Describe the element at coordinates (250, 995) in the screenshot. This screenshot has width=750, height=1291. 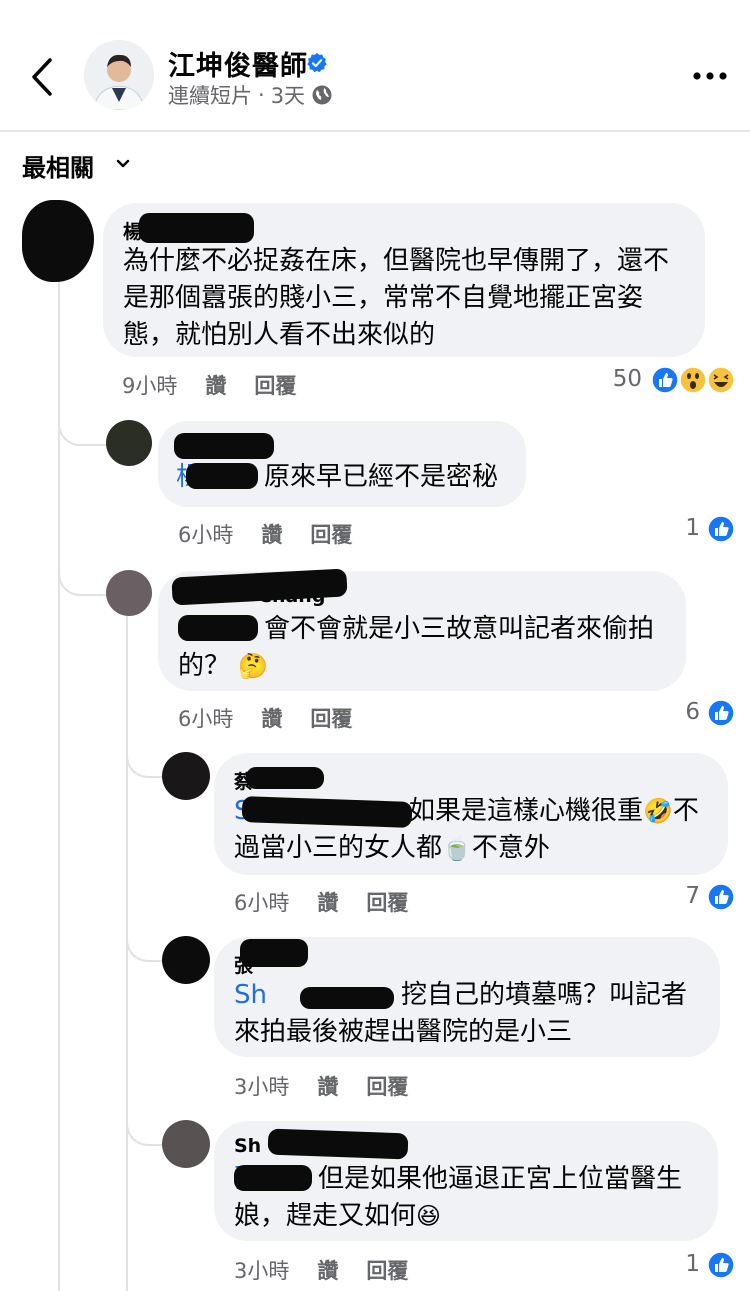
I see `mention-tag: Sh` at that location.